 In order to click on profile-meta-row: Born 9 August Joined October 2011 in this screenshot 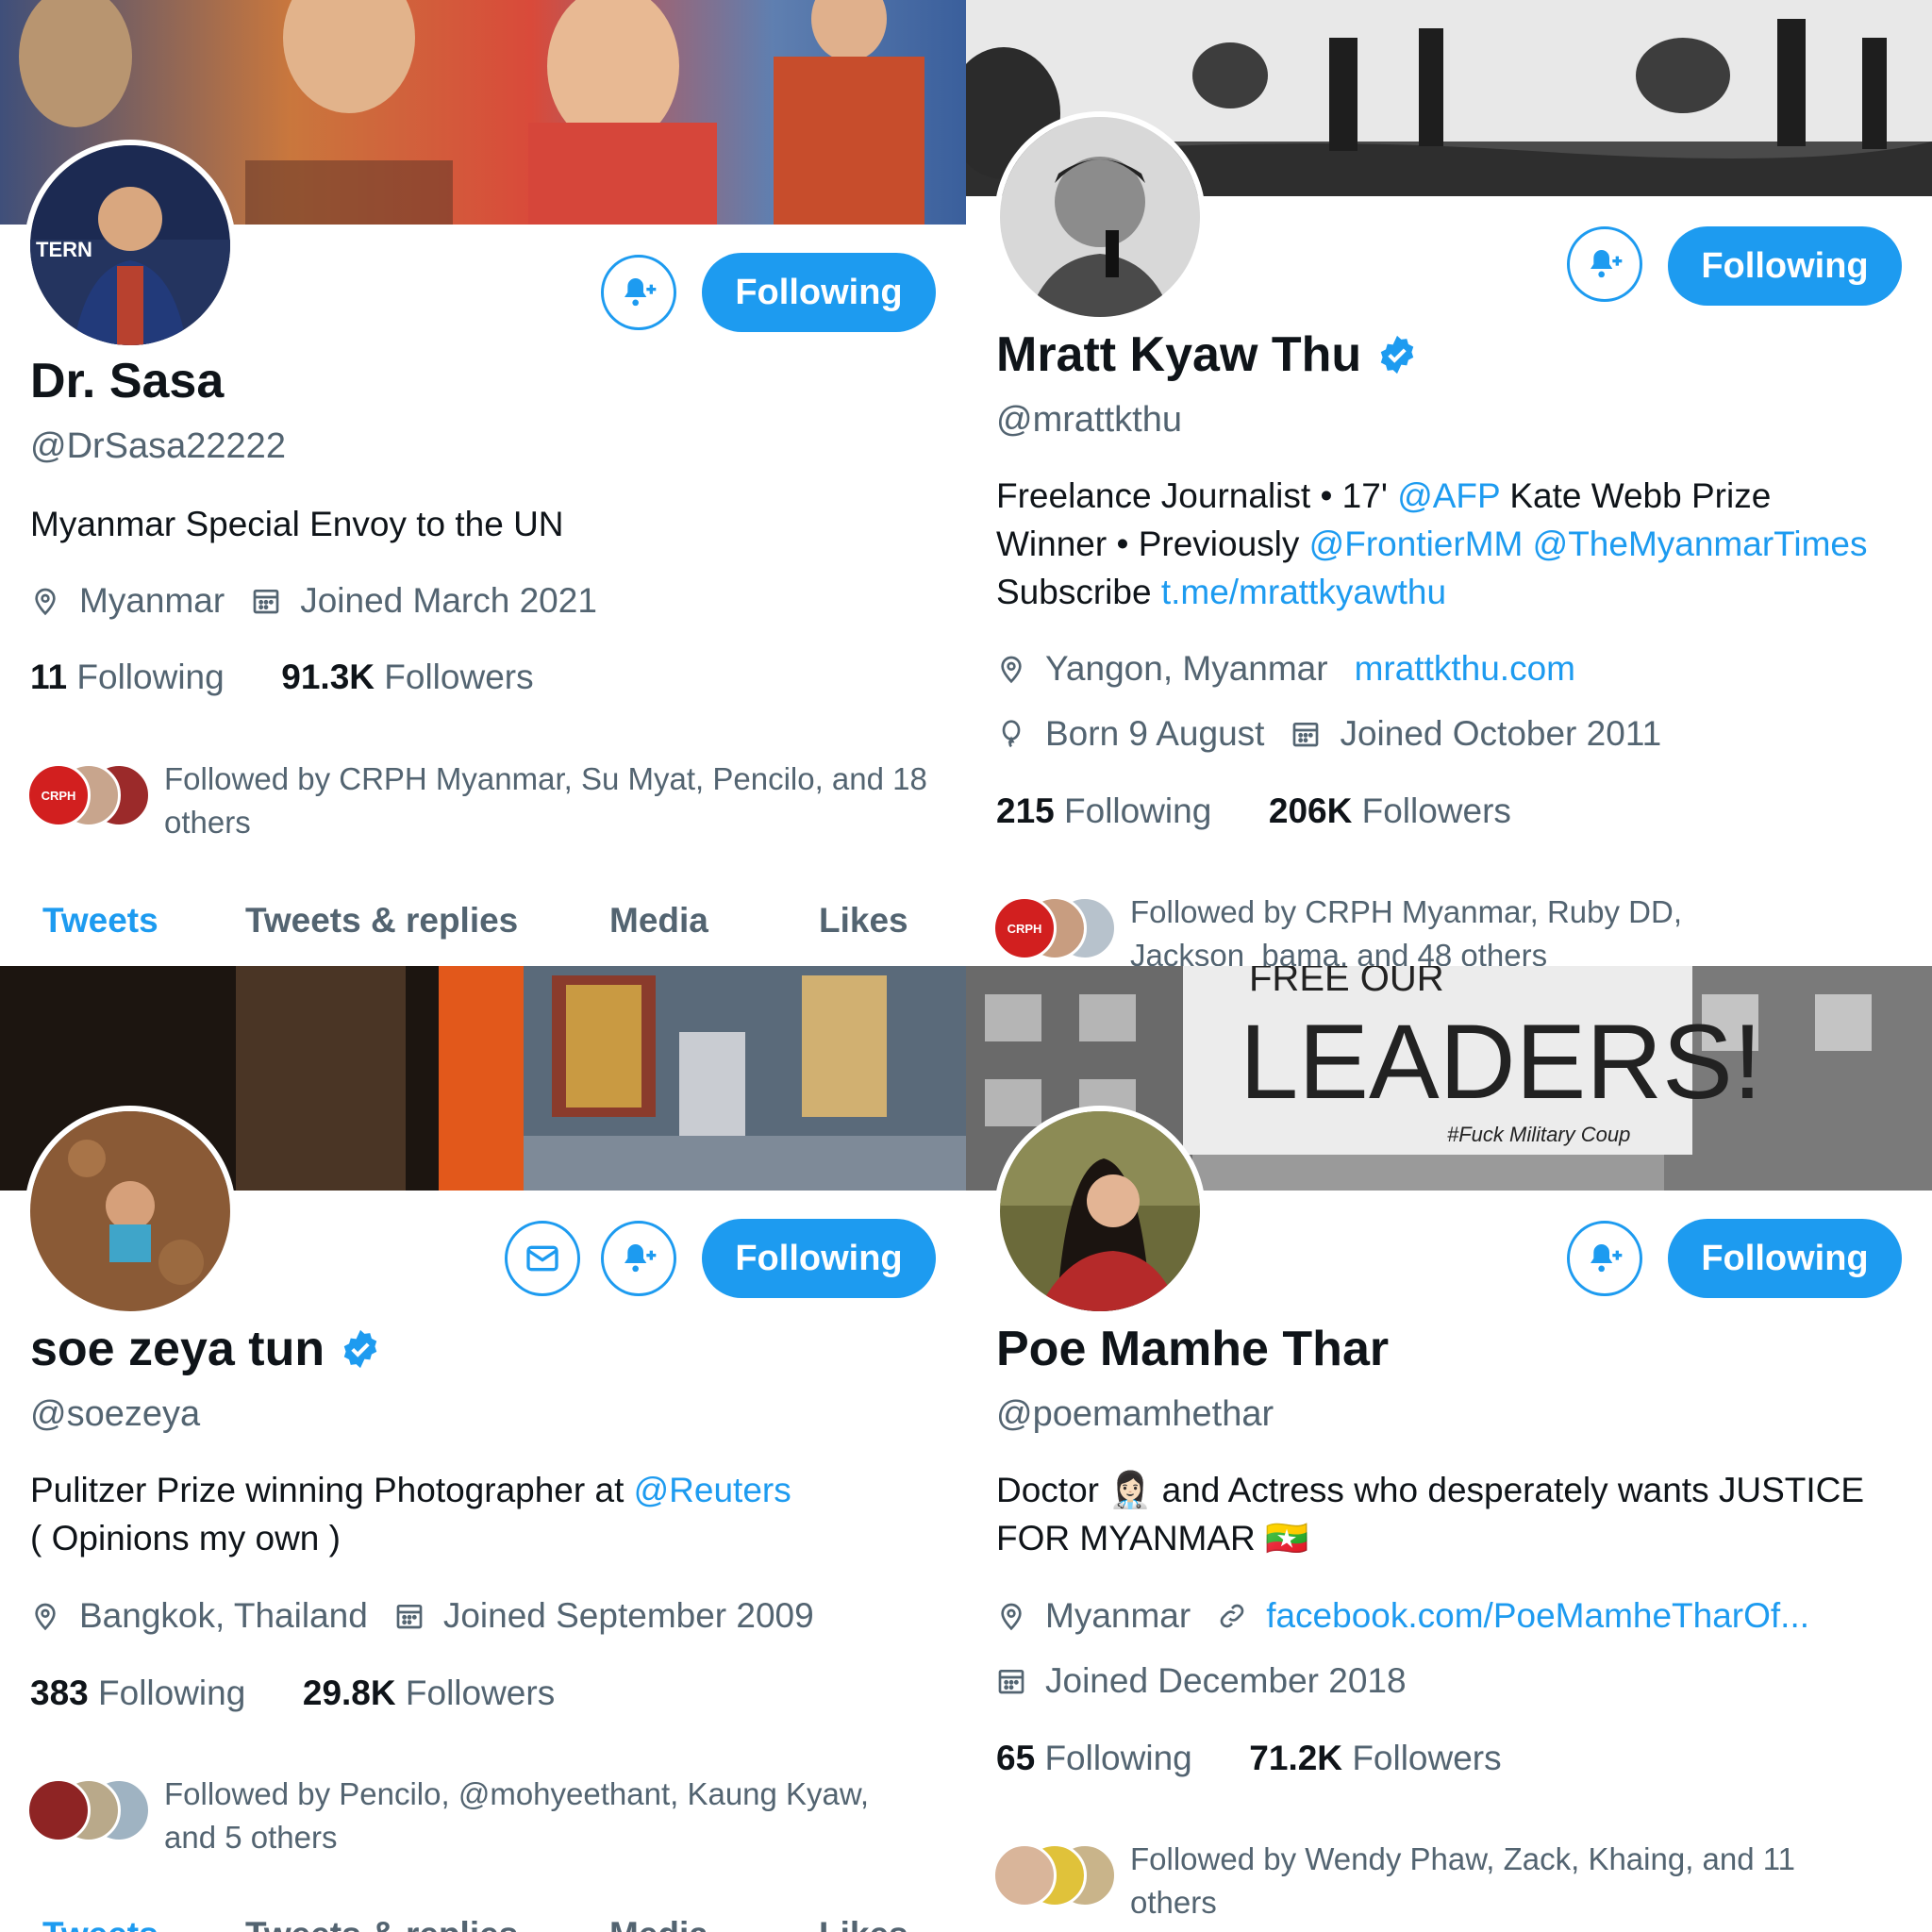, I will do `click(1329, 734)`.